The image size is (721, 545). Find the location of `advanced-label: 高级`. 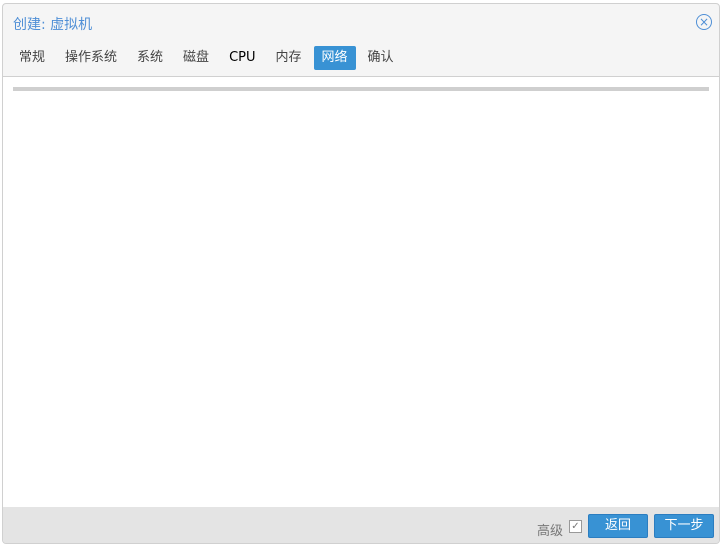

advanced-label: 高级 is located at coordinates (550, 531).